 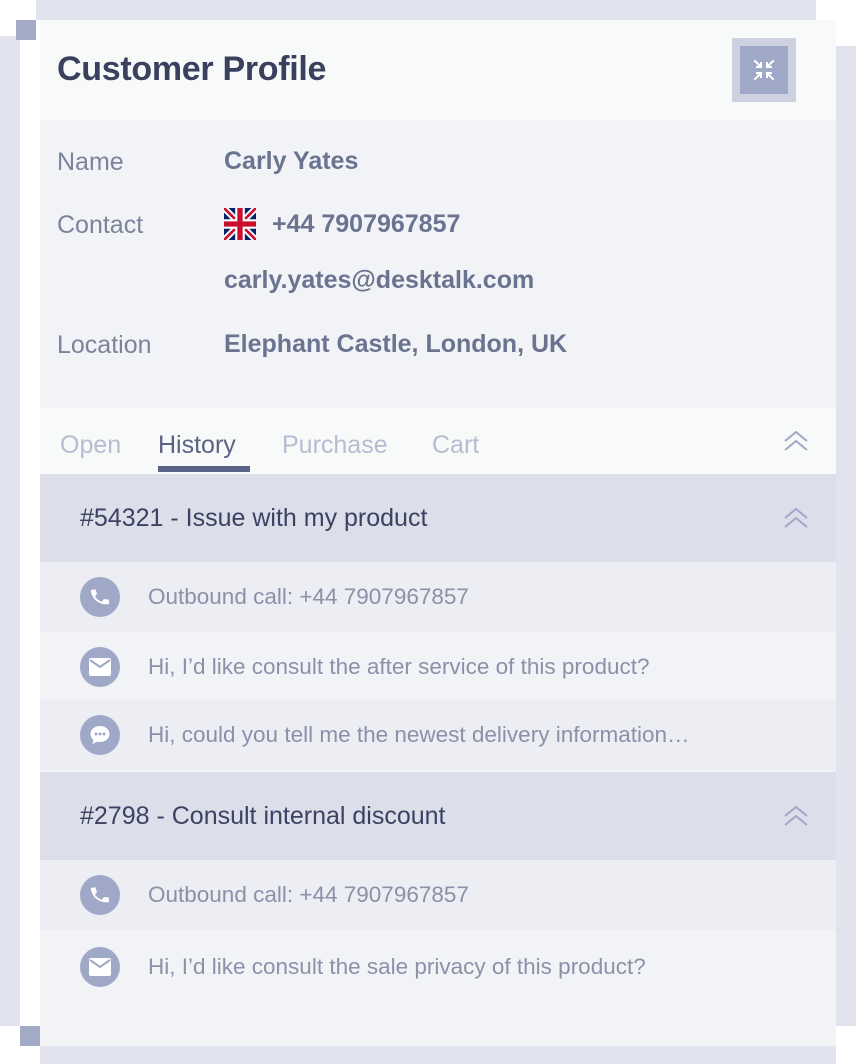 I want to click on tab-bar: Open History Purchase Cart, so click(x=438, y=441).